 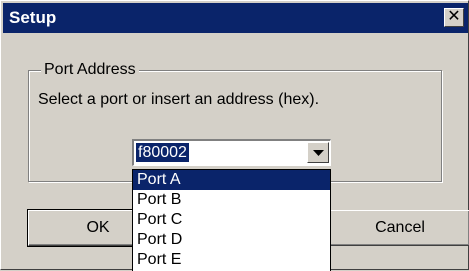 I want to click on combobox-value: f80002, so click(x=162, y=152).